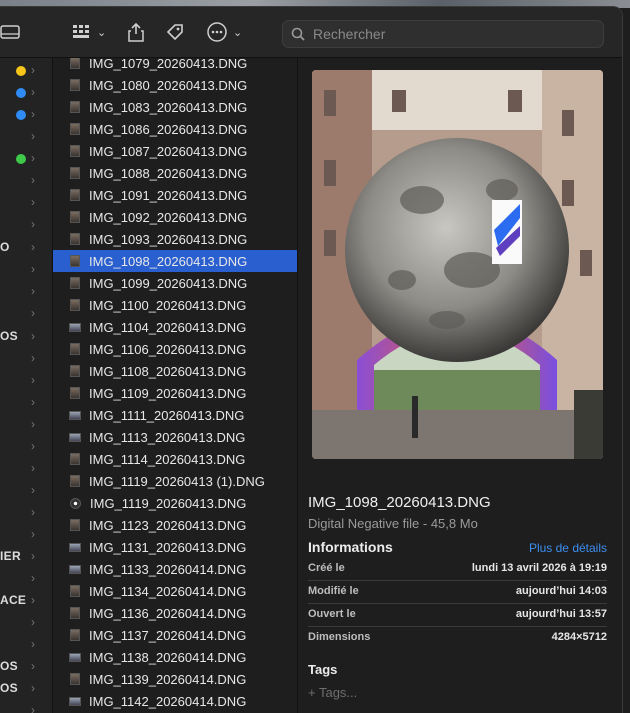 Image resolution: width=630 pixels, height=713 pixels. I want to click on file-row: IMG_1109_20260413.DNG, so click(175, 393).